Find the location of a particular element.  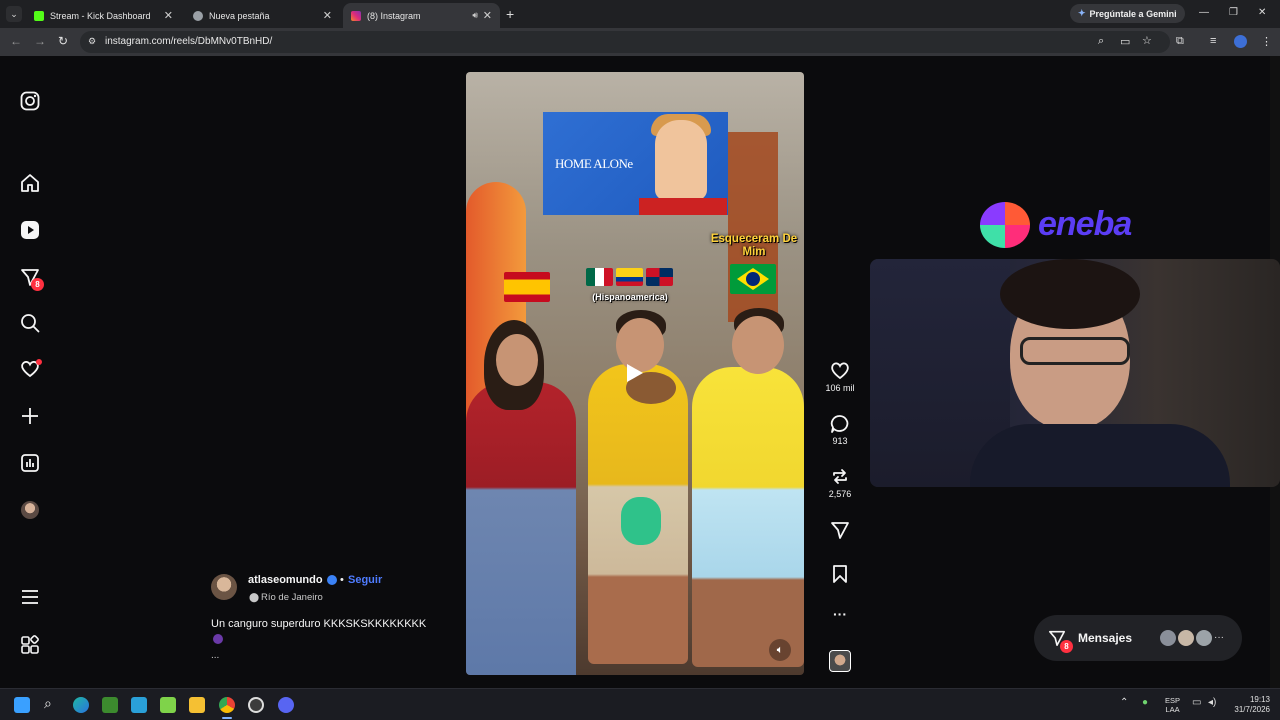

caption-esqueceram: Esqueceram De Mim is located at coordinates (754, 245).